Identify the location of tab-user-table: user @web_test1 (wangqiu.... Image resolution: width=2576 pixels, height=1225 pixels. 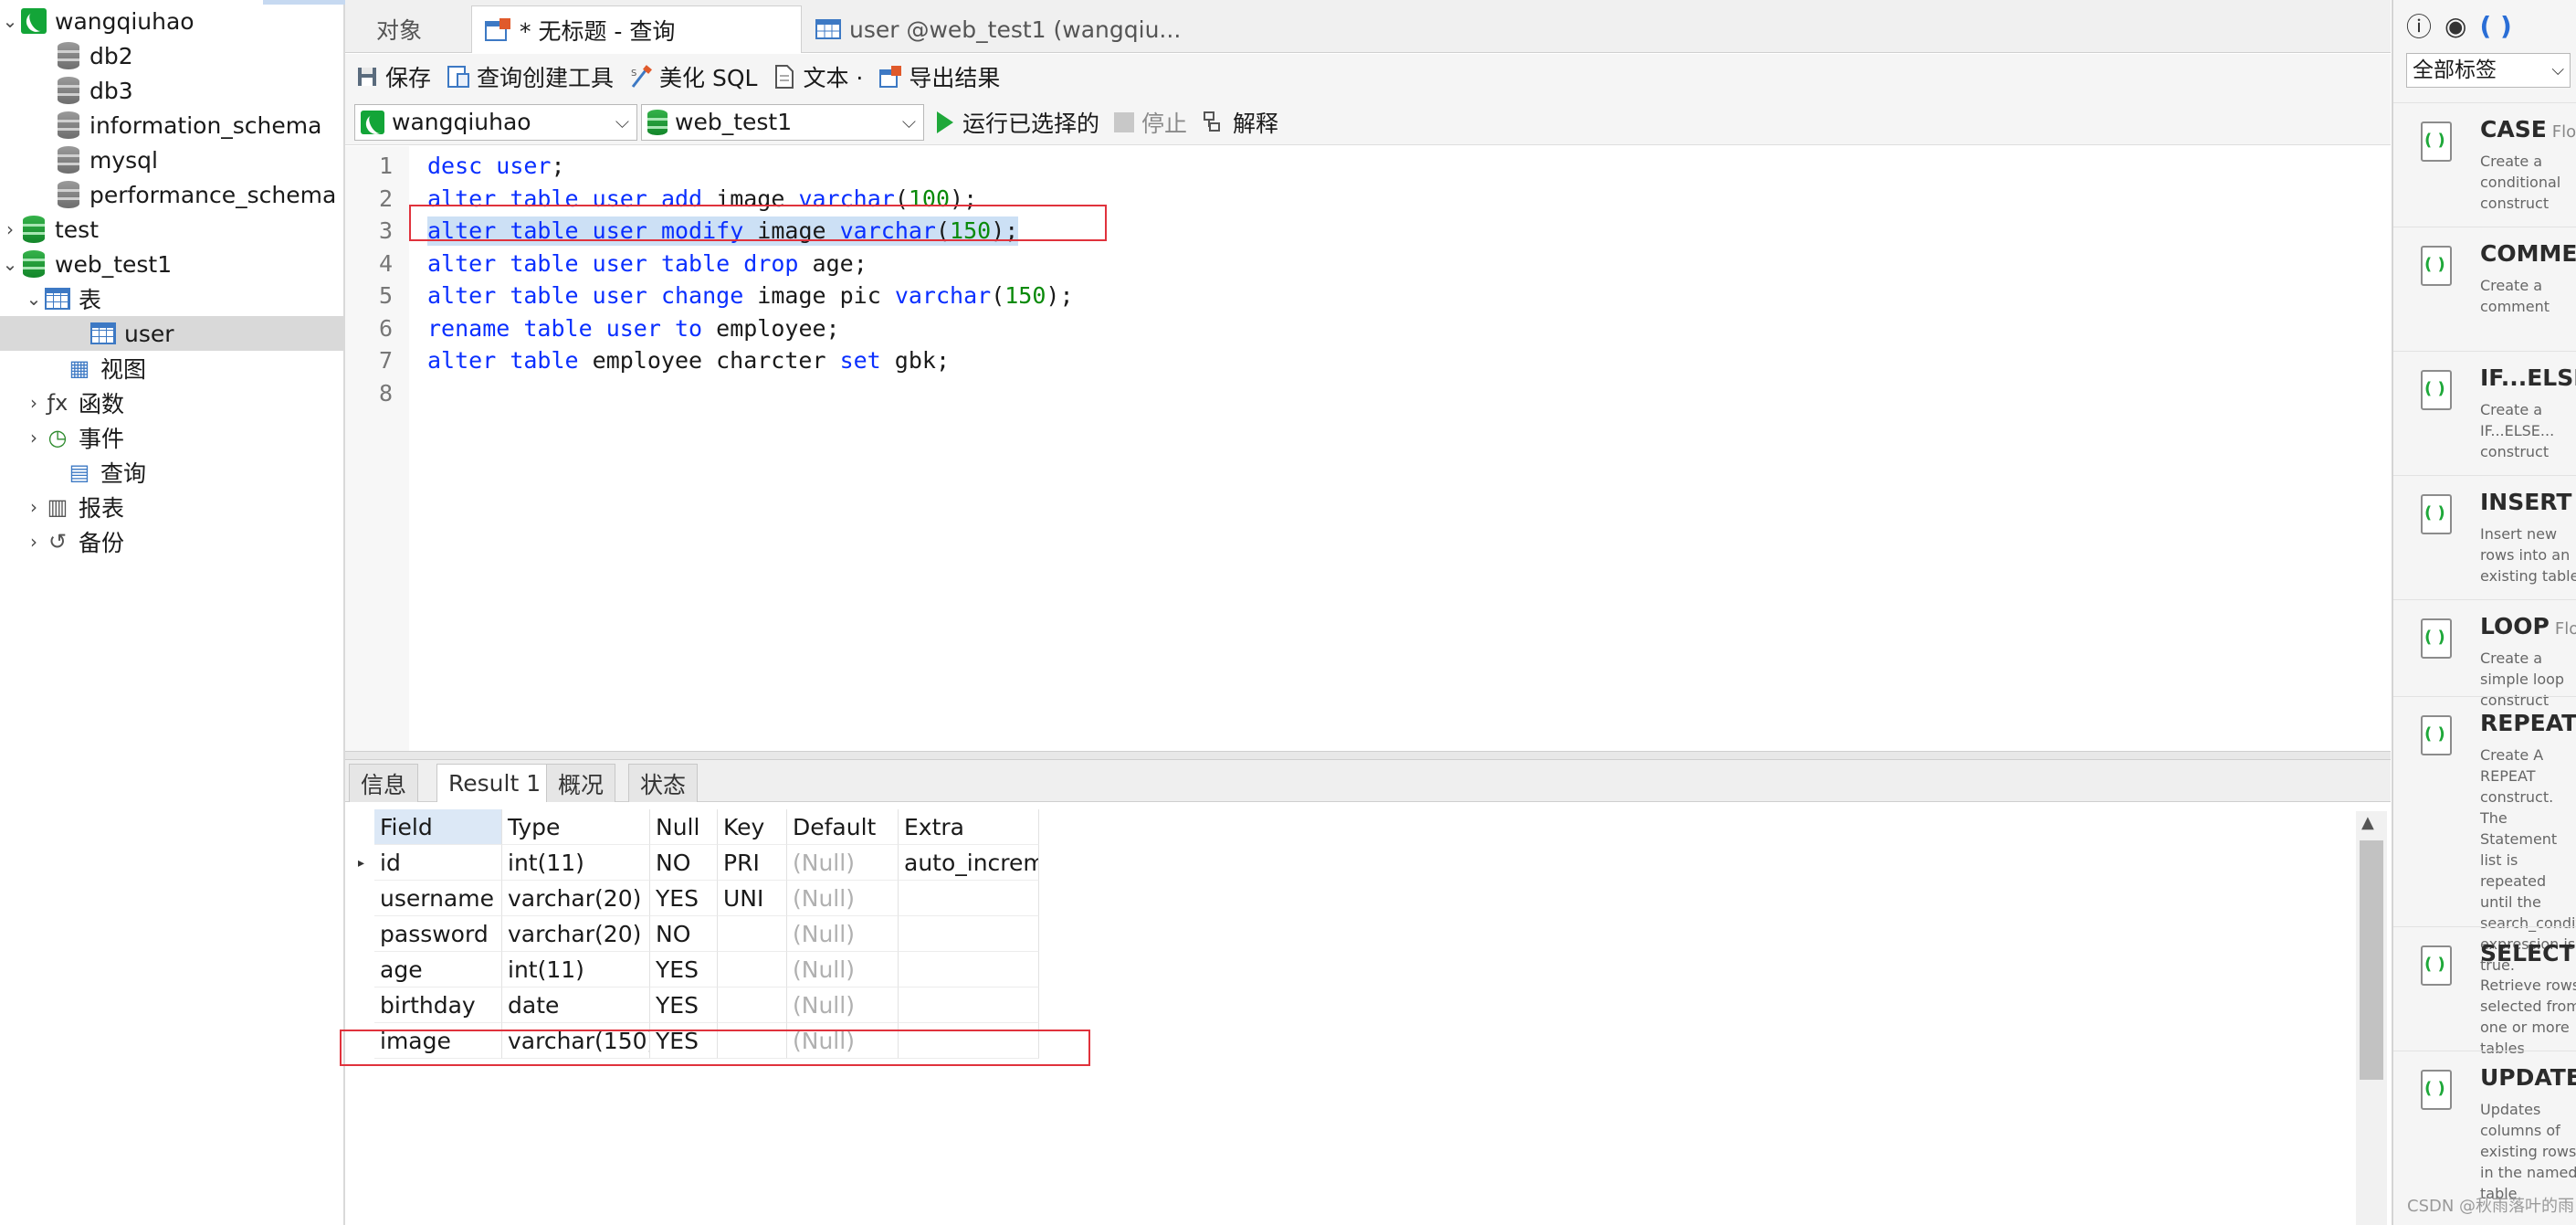
(997, 29).